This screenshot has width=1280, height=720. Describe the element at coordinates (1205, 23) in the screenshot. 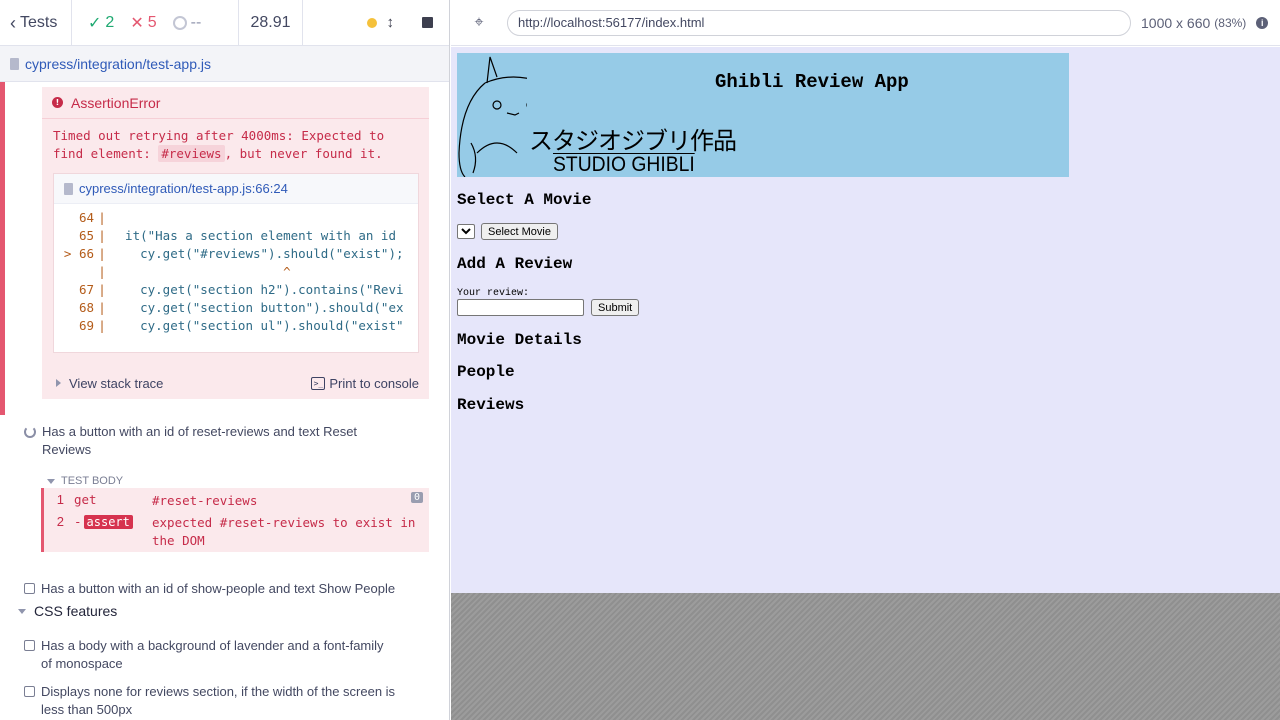

I see `viewport-info: 1000 x 660 (83%) i` at that location.